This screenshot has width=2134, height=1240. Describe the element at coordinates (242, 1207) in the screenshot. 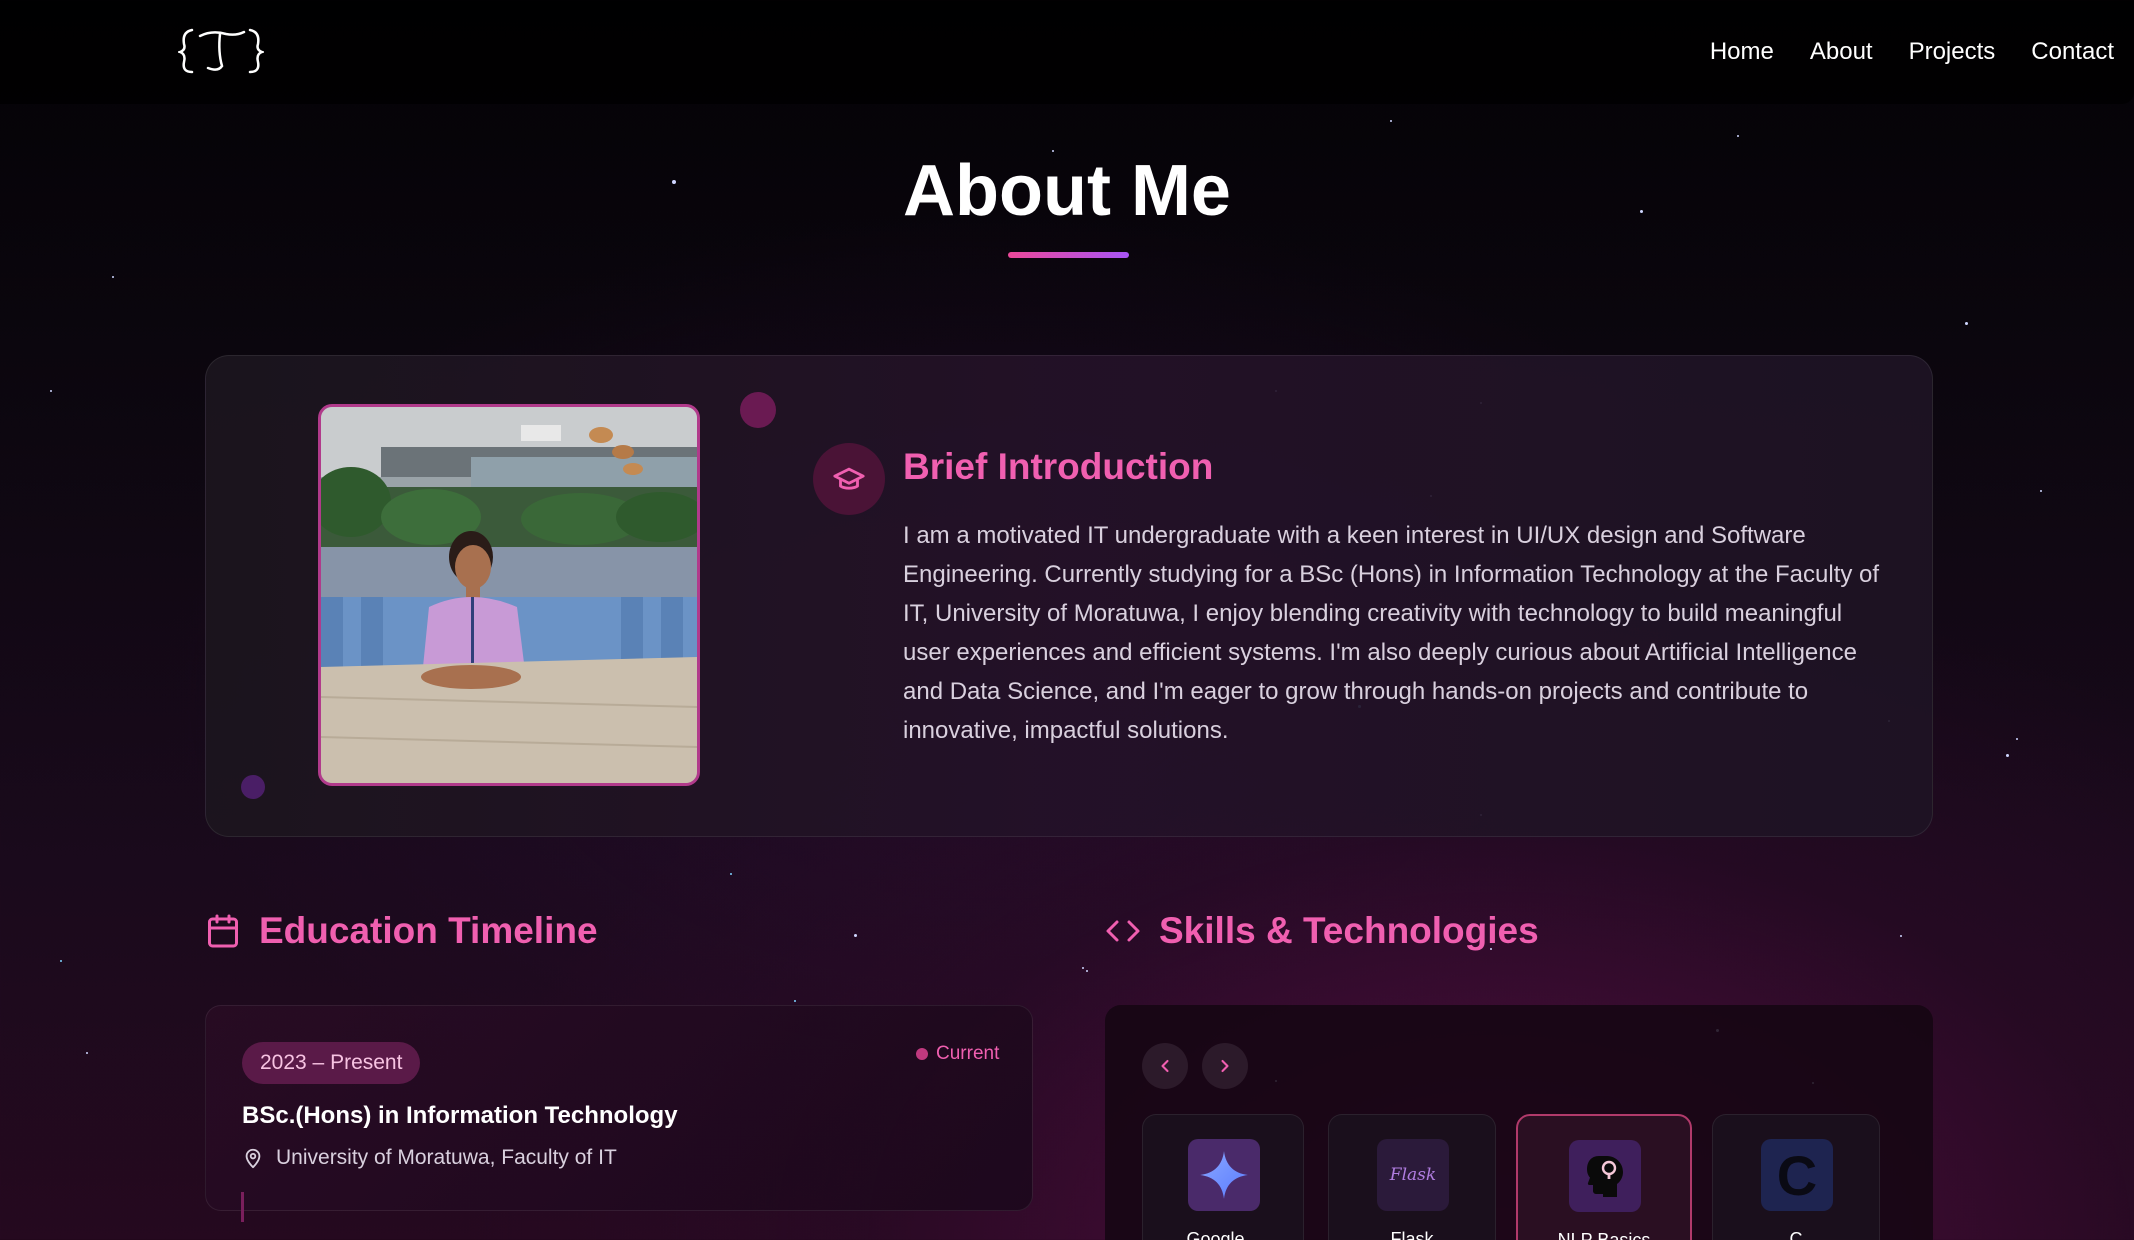

I see `timeline-line` at that location.